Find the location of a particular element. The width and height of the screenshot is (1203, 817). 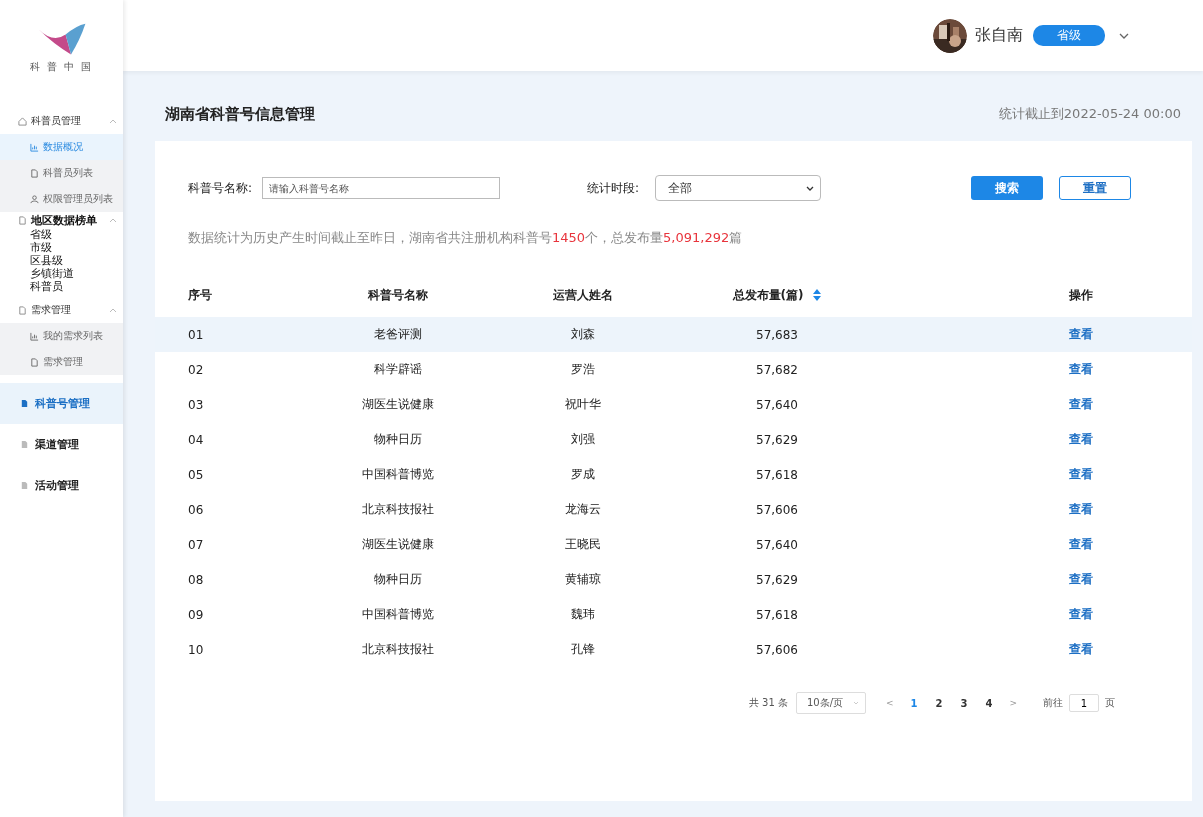

menu-group: 科普员管理 is located at coordinates (61, 121).